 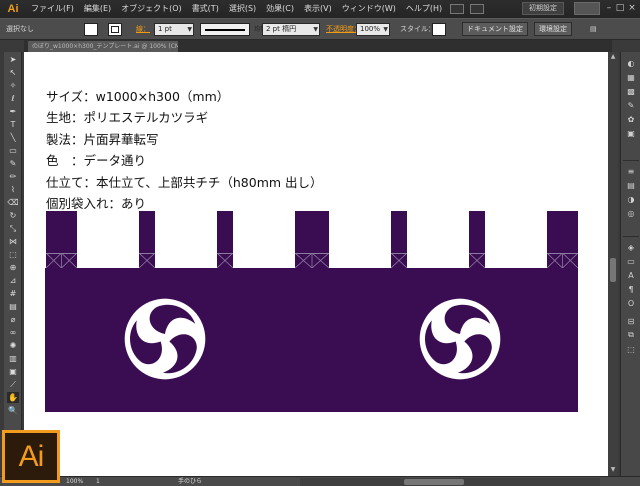 What do you see at coordinates (13, 202) in the screenshot?
I see `eraser-tool-icon: ⌫` at bounding box center [13, 202].